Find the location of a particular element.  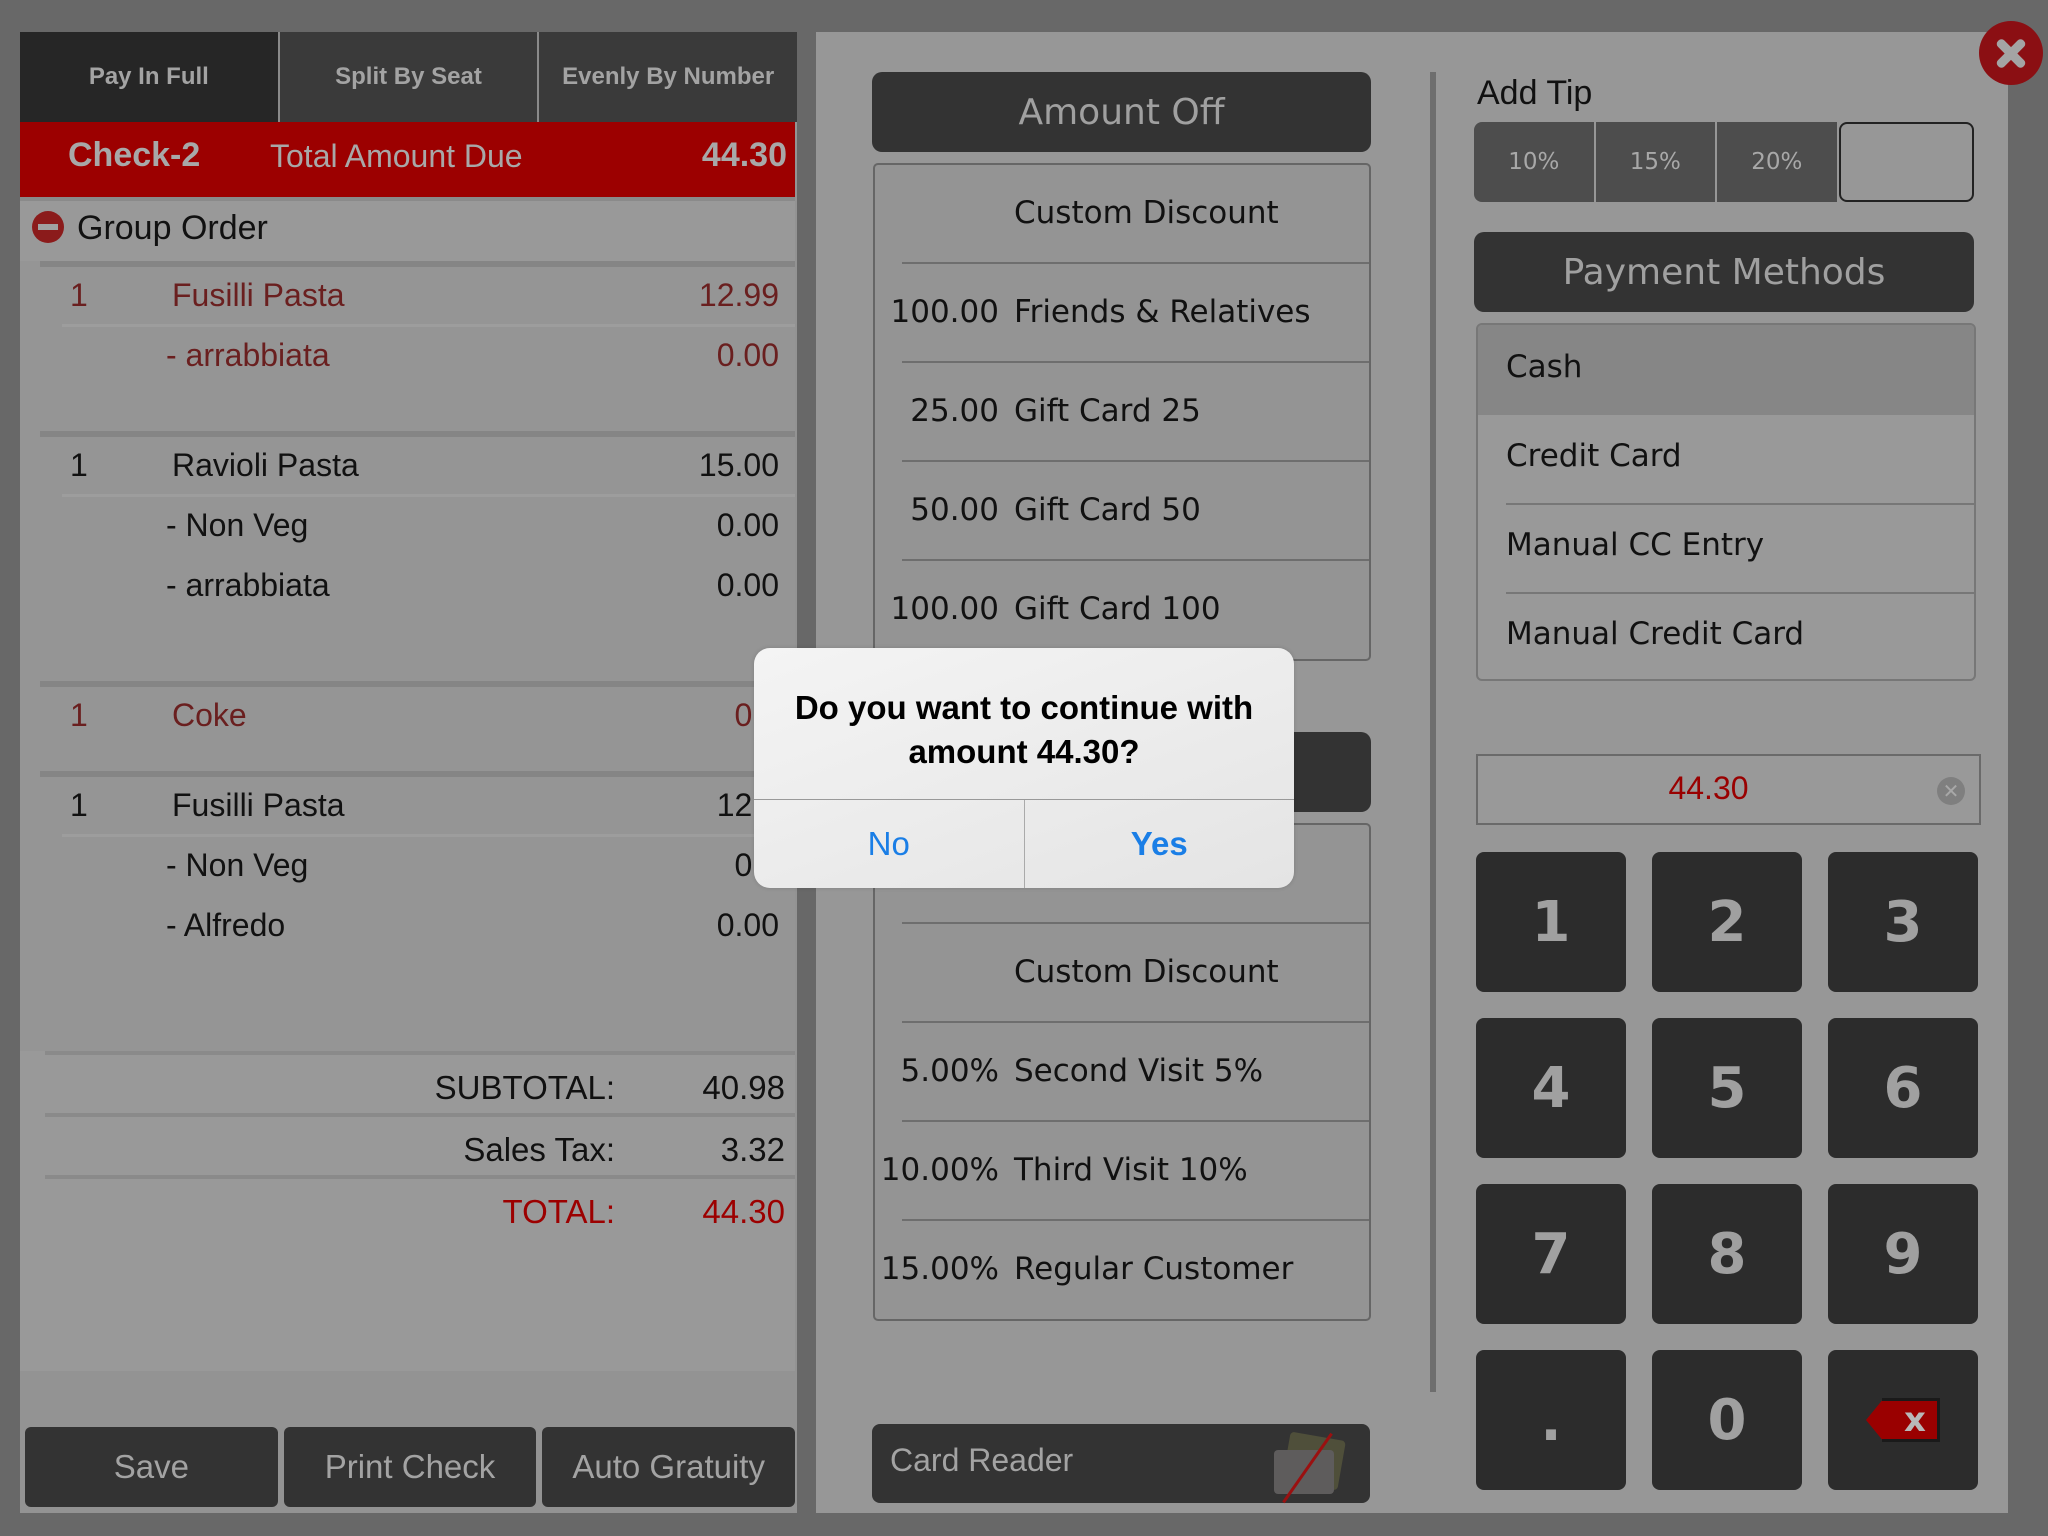

numeric-keypad: 1 2 3 4 5 6 7 8 9 . 0 x is located at coordinates (1731, 1177).